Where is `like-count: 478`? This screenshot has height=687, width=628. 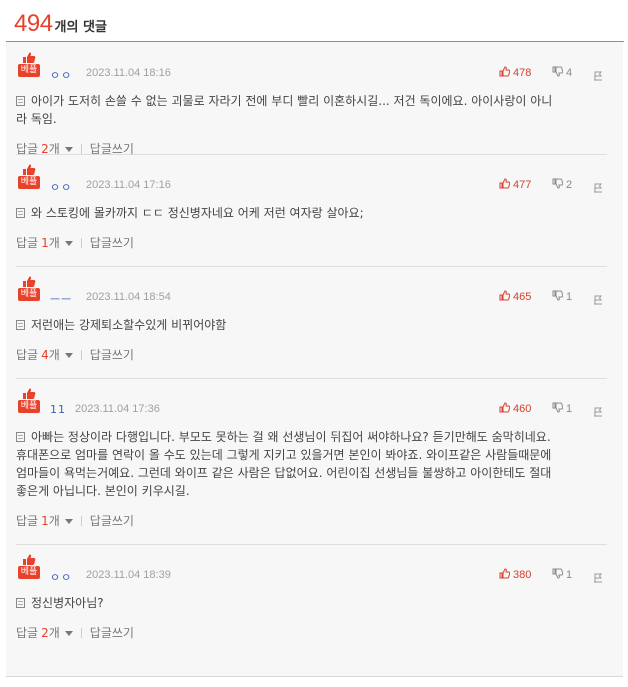
like-count: 478 is located at coordinates (522, 73).